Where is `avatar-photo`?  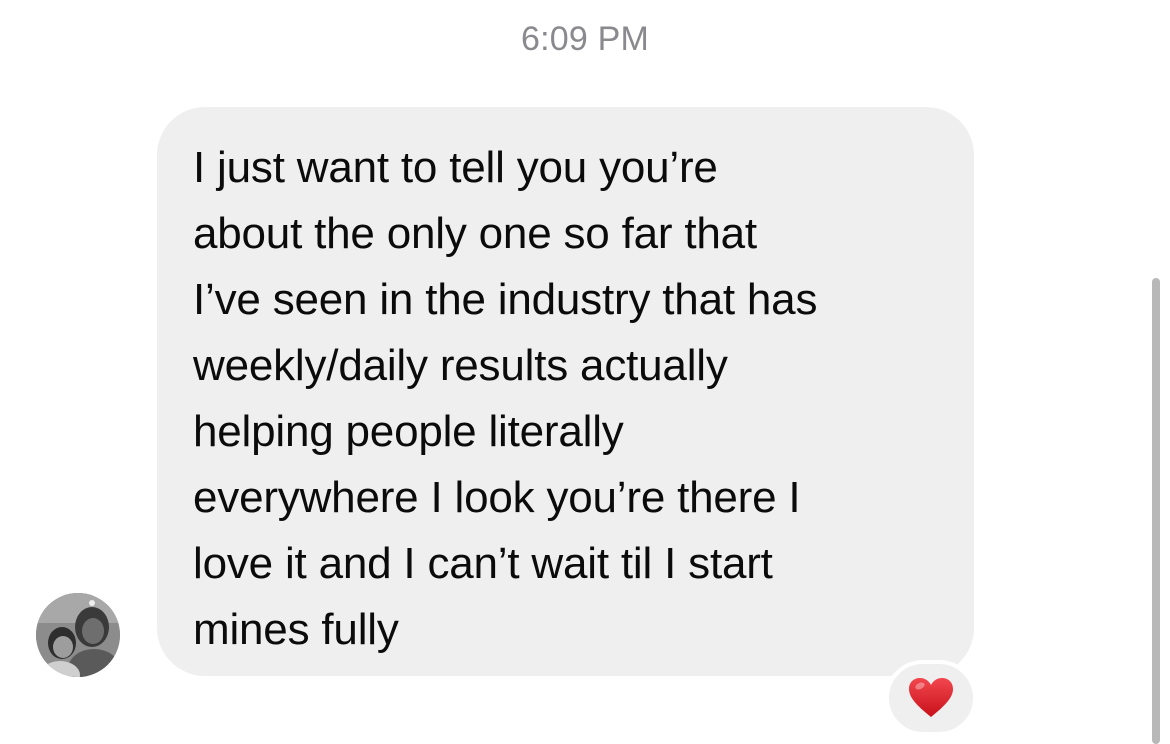
avatar-photo is located at coordinates (78, 635).